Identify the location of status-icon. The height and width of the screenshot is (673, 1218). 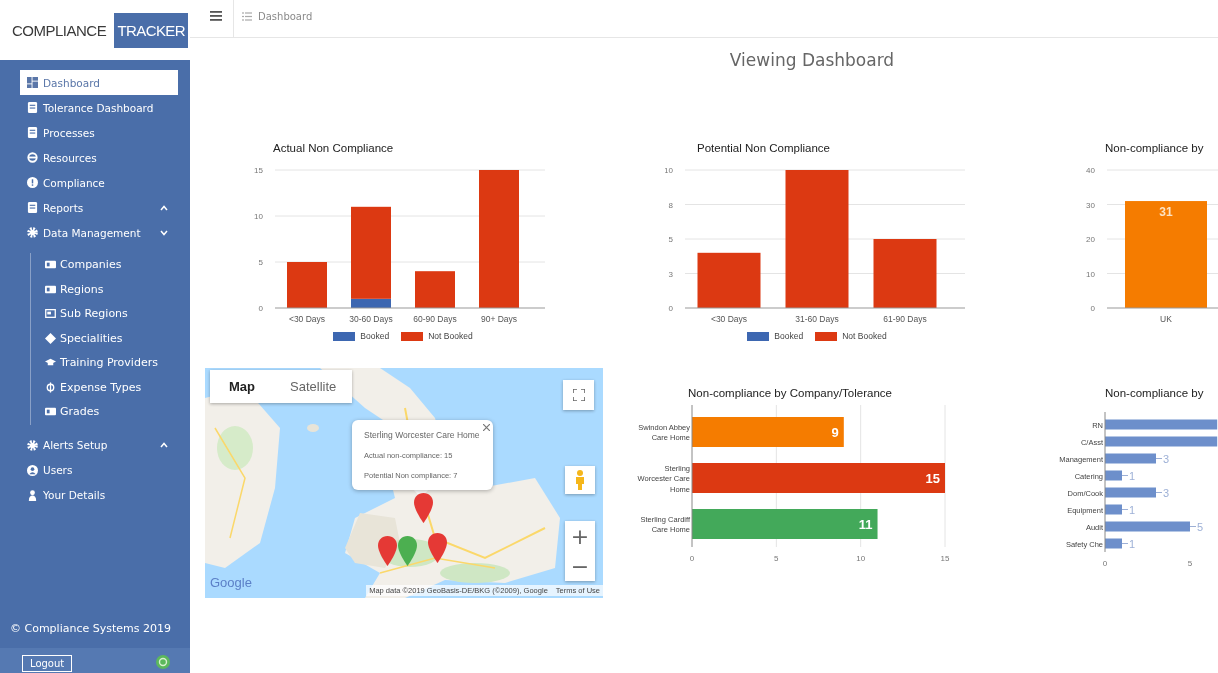
(163, 662).